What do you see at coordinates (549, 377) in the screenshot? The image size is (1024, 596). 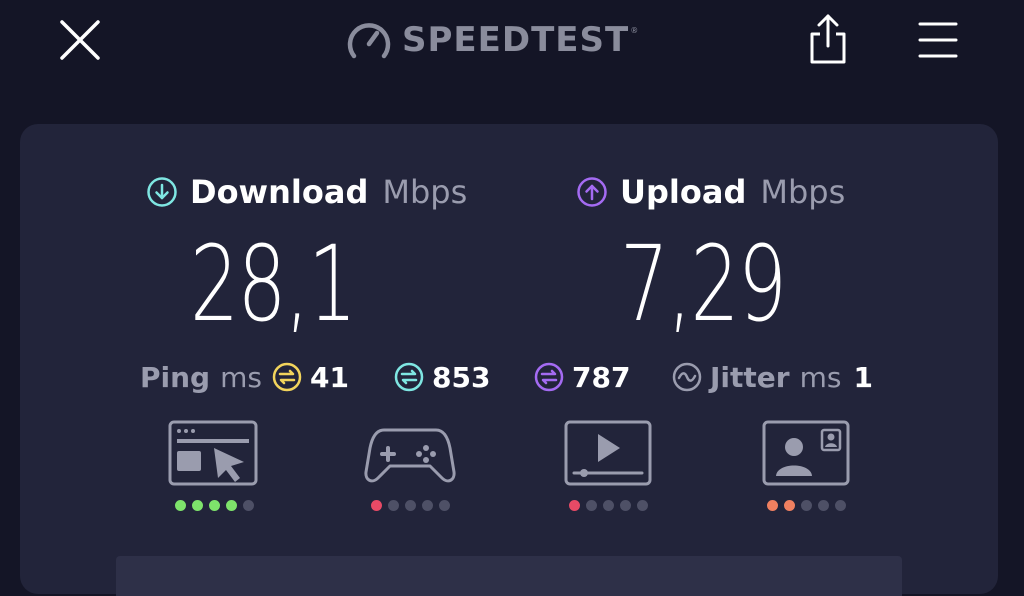 I see `ping-upload-icon` at bounding box center [549, 377].